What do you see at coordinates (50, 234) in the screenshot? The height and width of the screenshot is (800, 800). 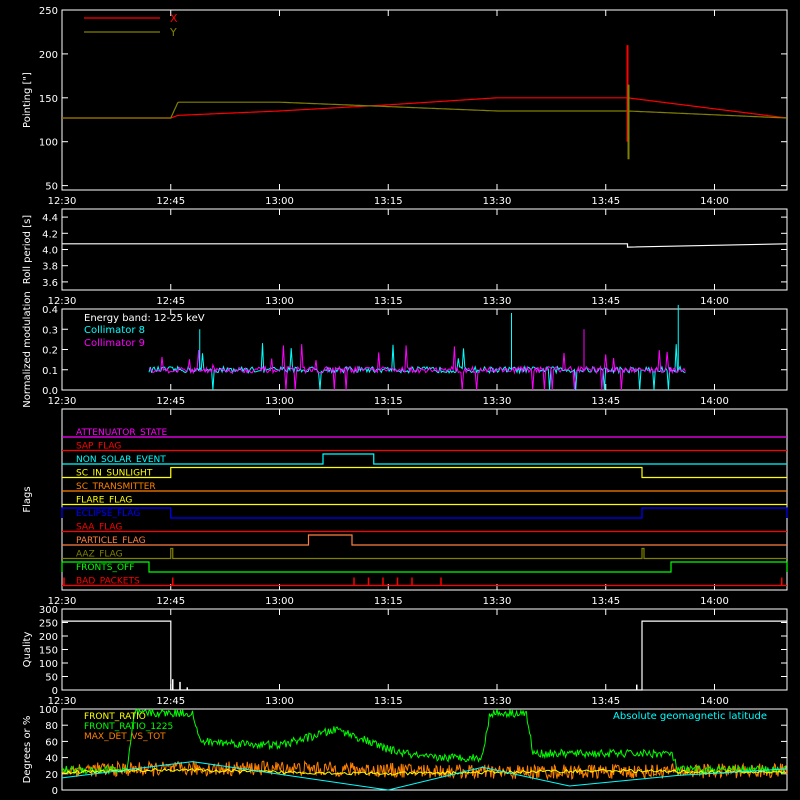 I see `y-tick-label: 4.2` at bounding box center [50, 234].